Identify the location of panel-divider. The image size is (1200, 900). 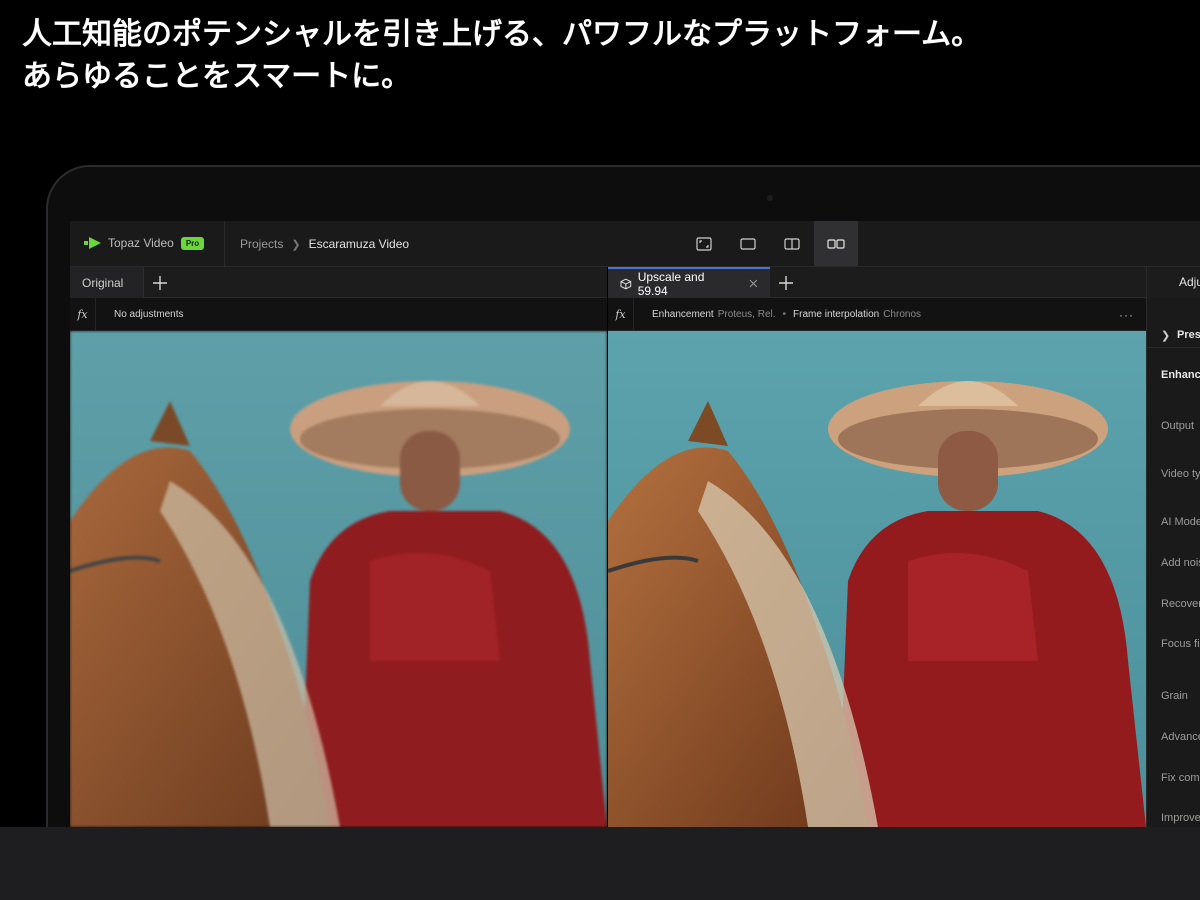
(1173, 347).